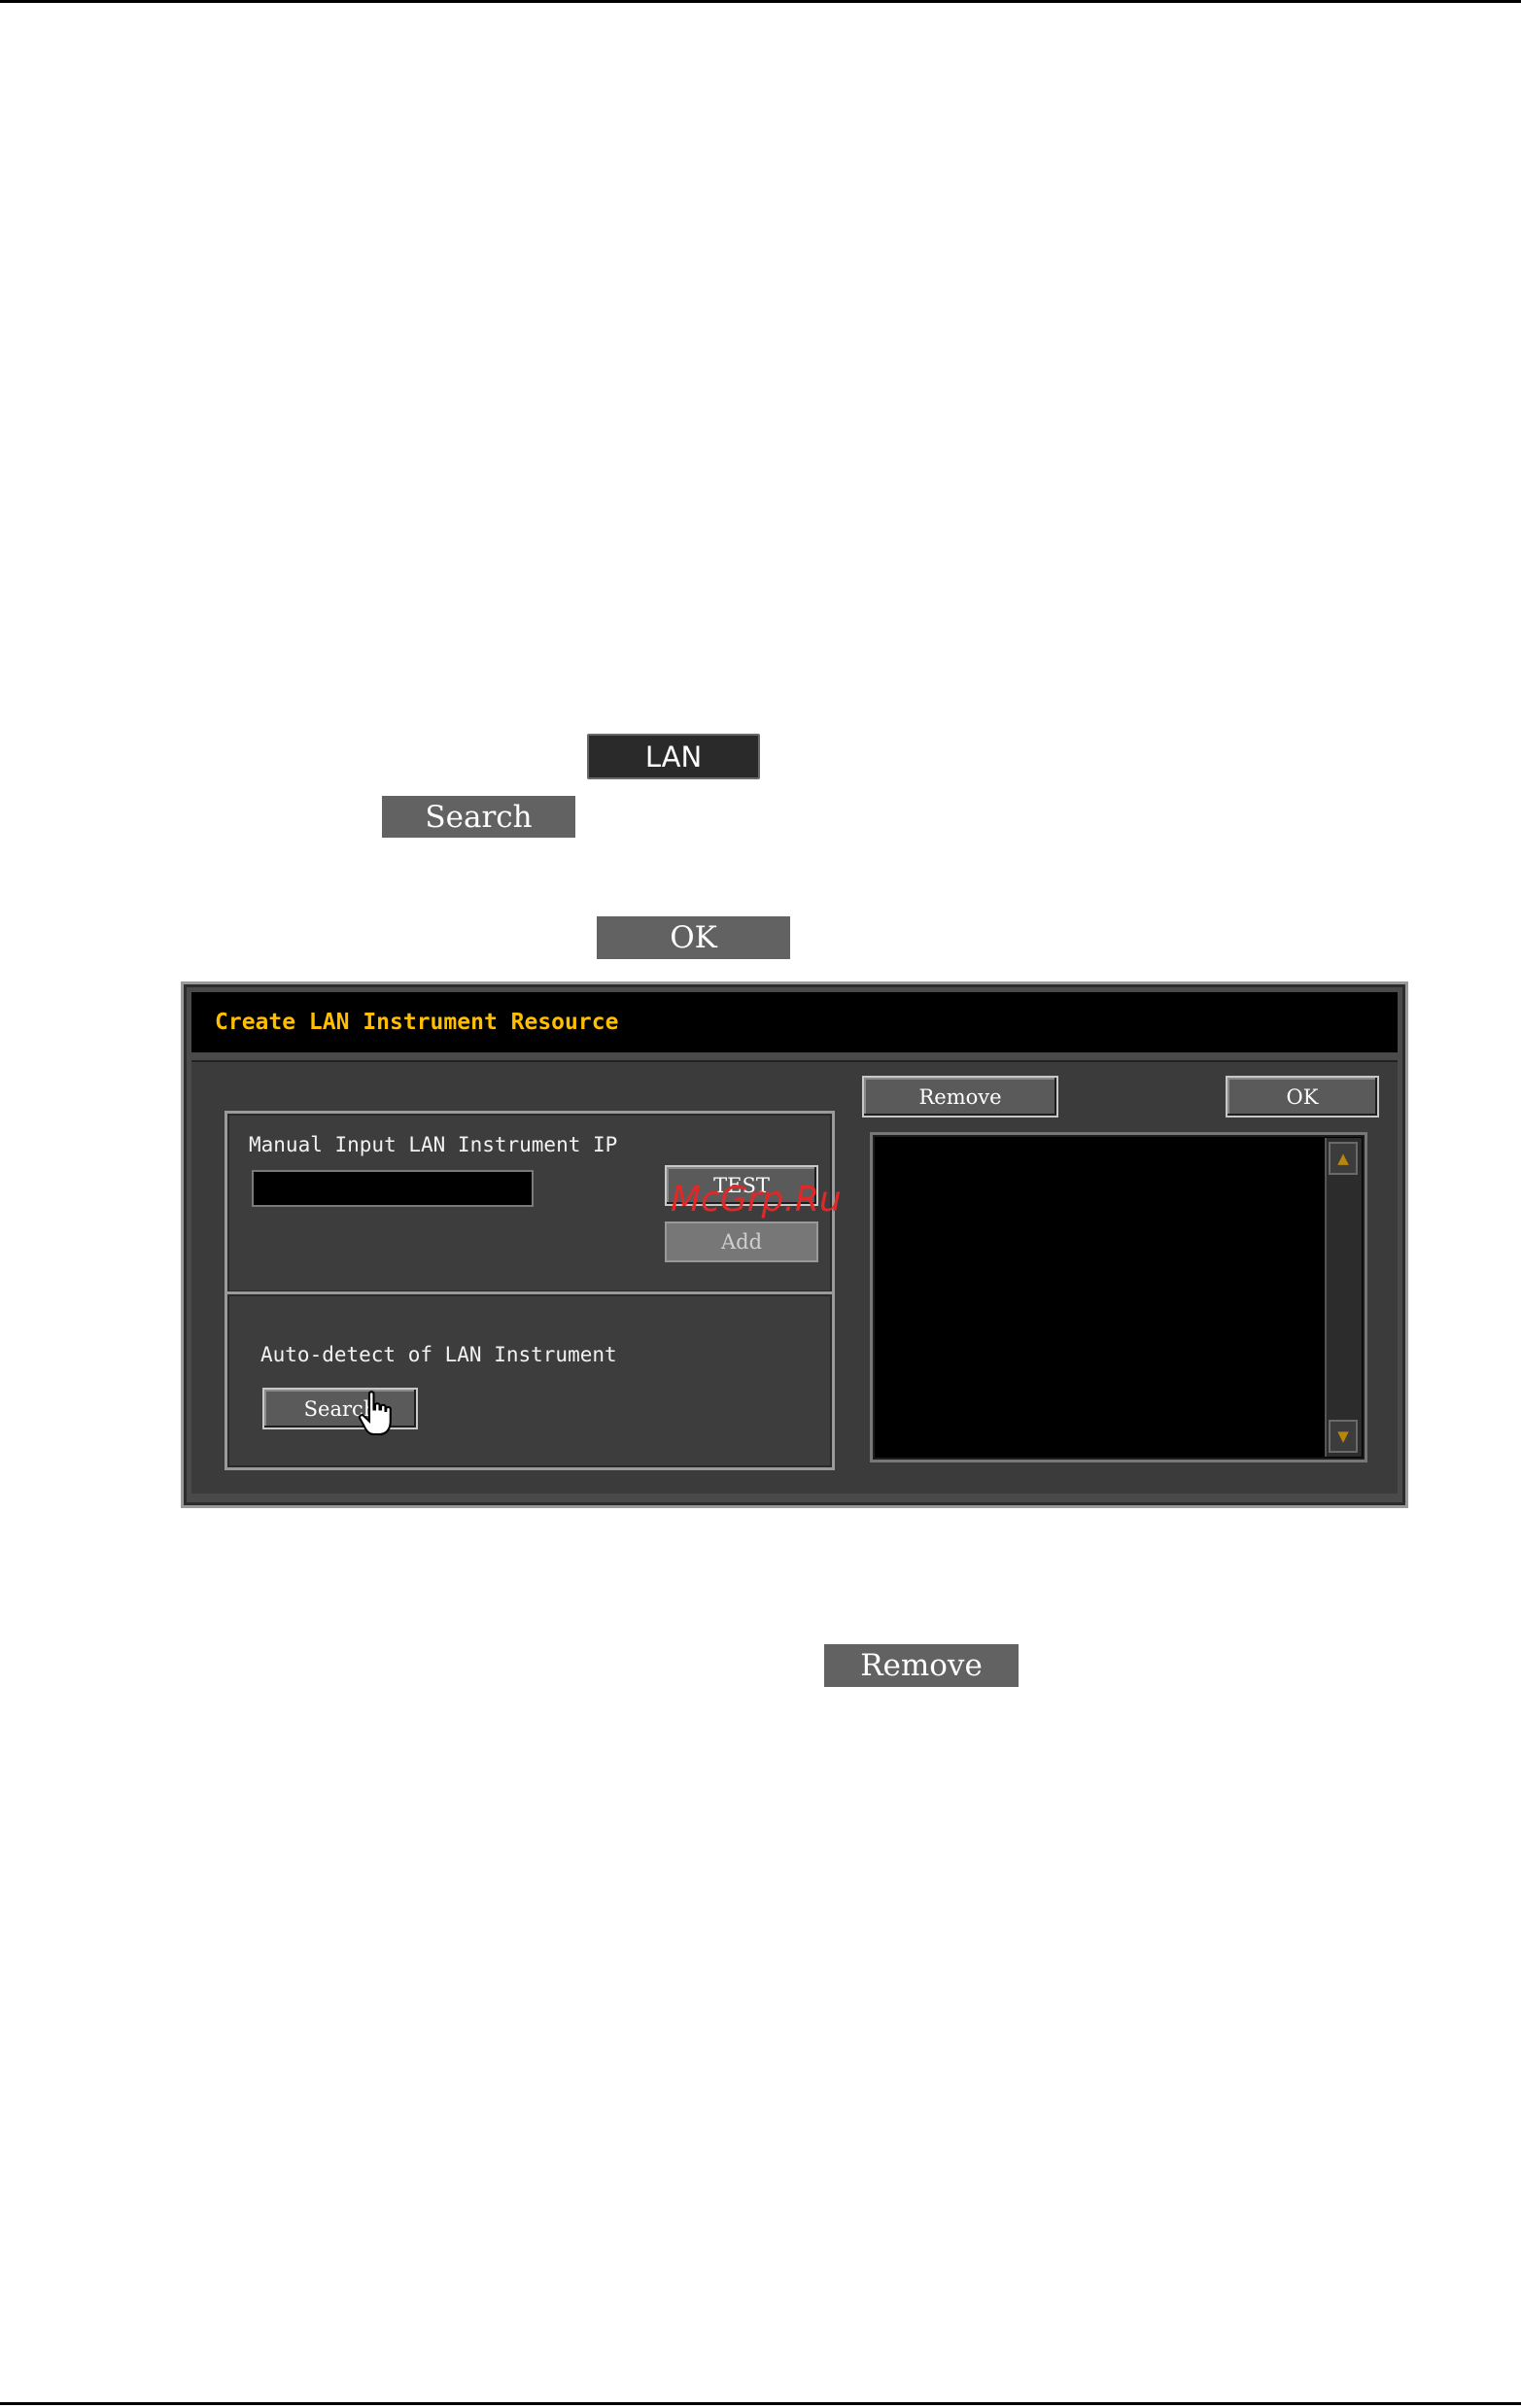 The width and height of the screenshot is (1521, 2408). What do you see at coordinates (1118, 1297) in the screenshot?
I see `instrument-list: ▲ ▼` at bounding box center [1118, 1297].